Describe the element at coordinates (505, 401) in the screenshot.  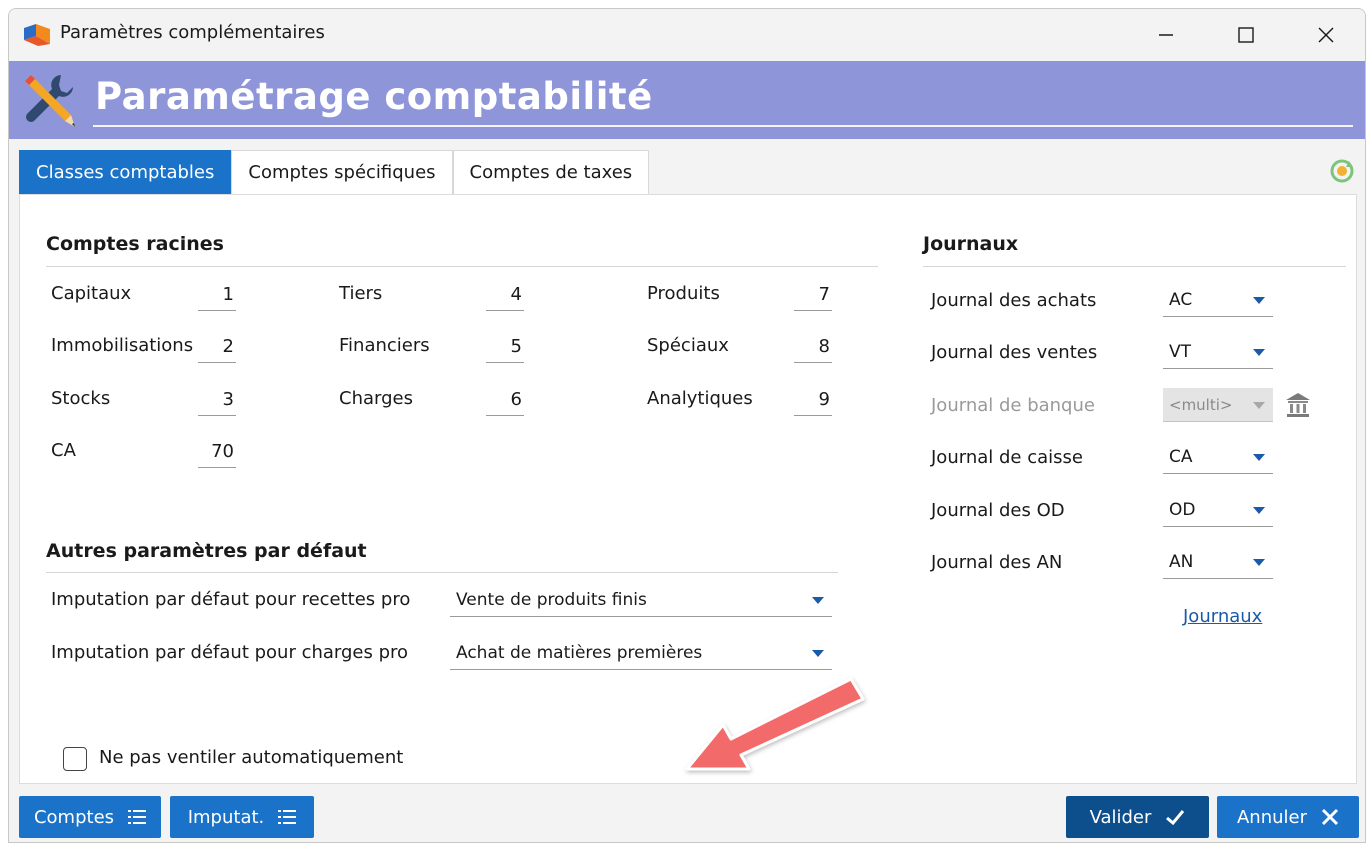
I see `field-value-charges: 6` at that location.